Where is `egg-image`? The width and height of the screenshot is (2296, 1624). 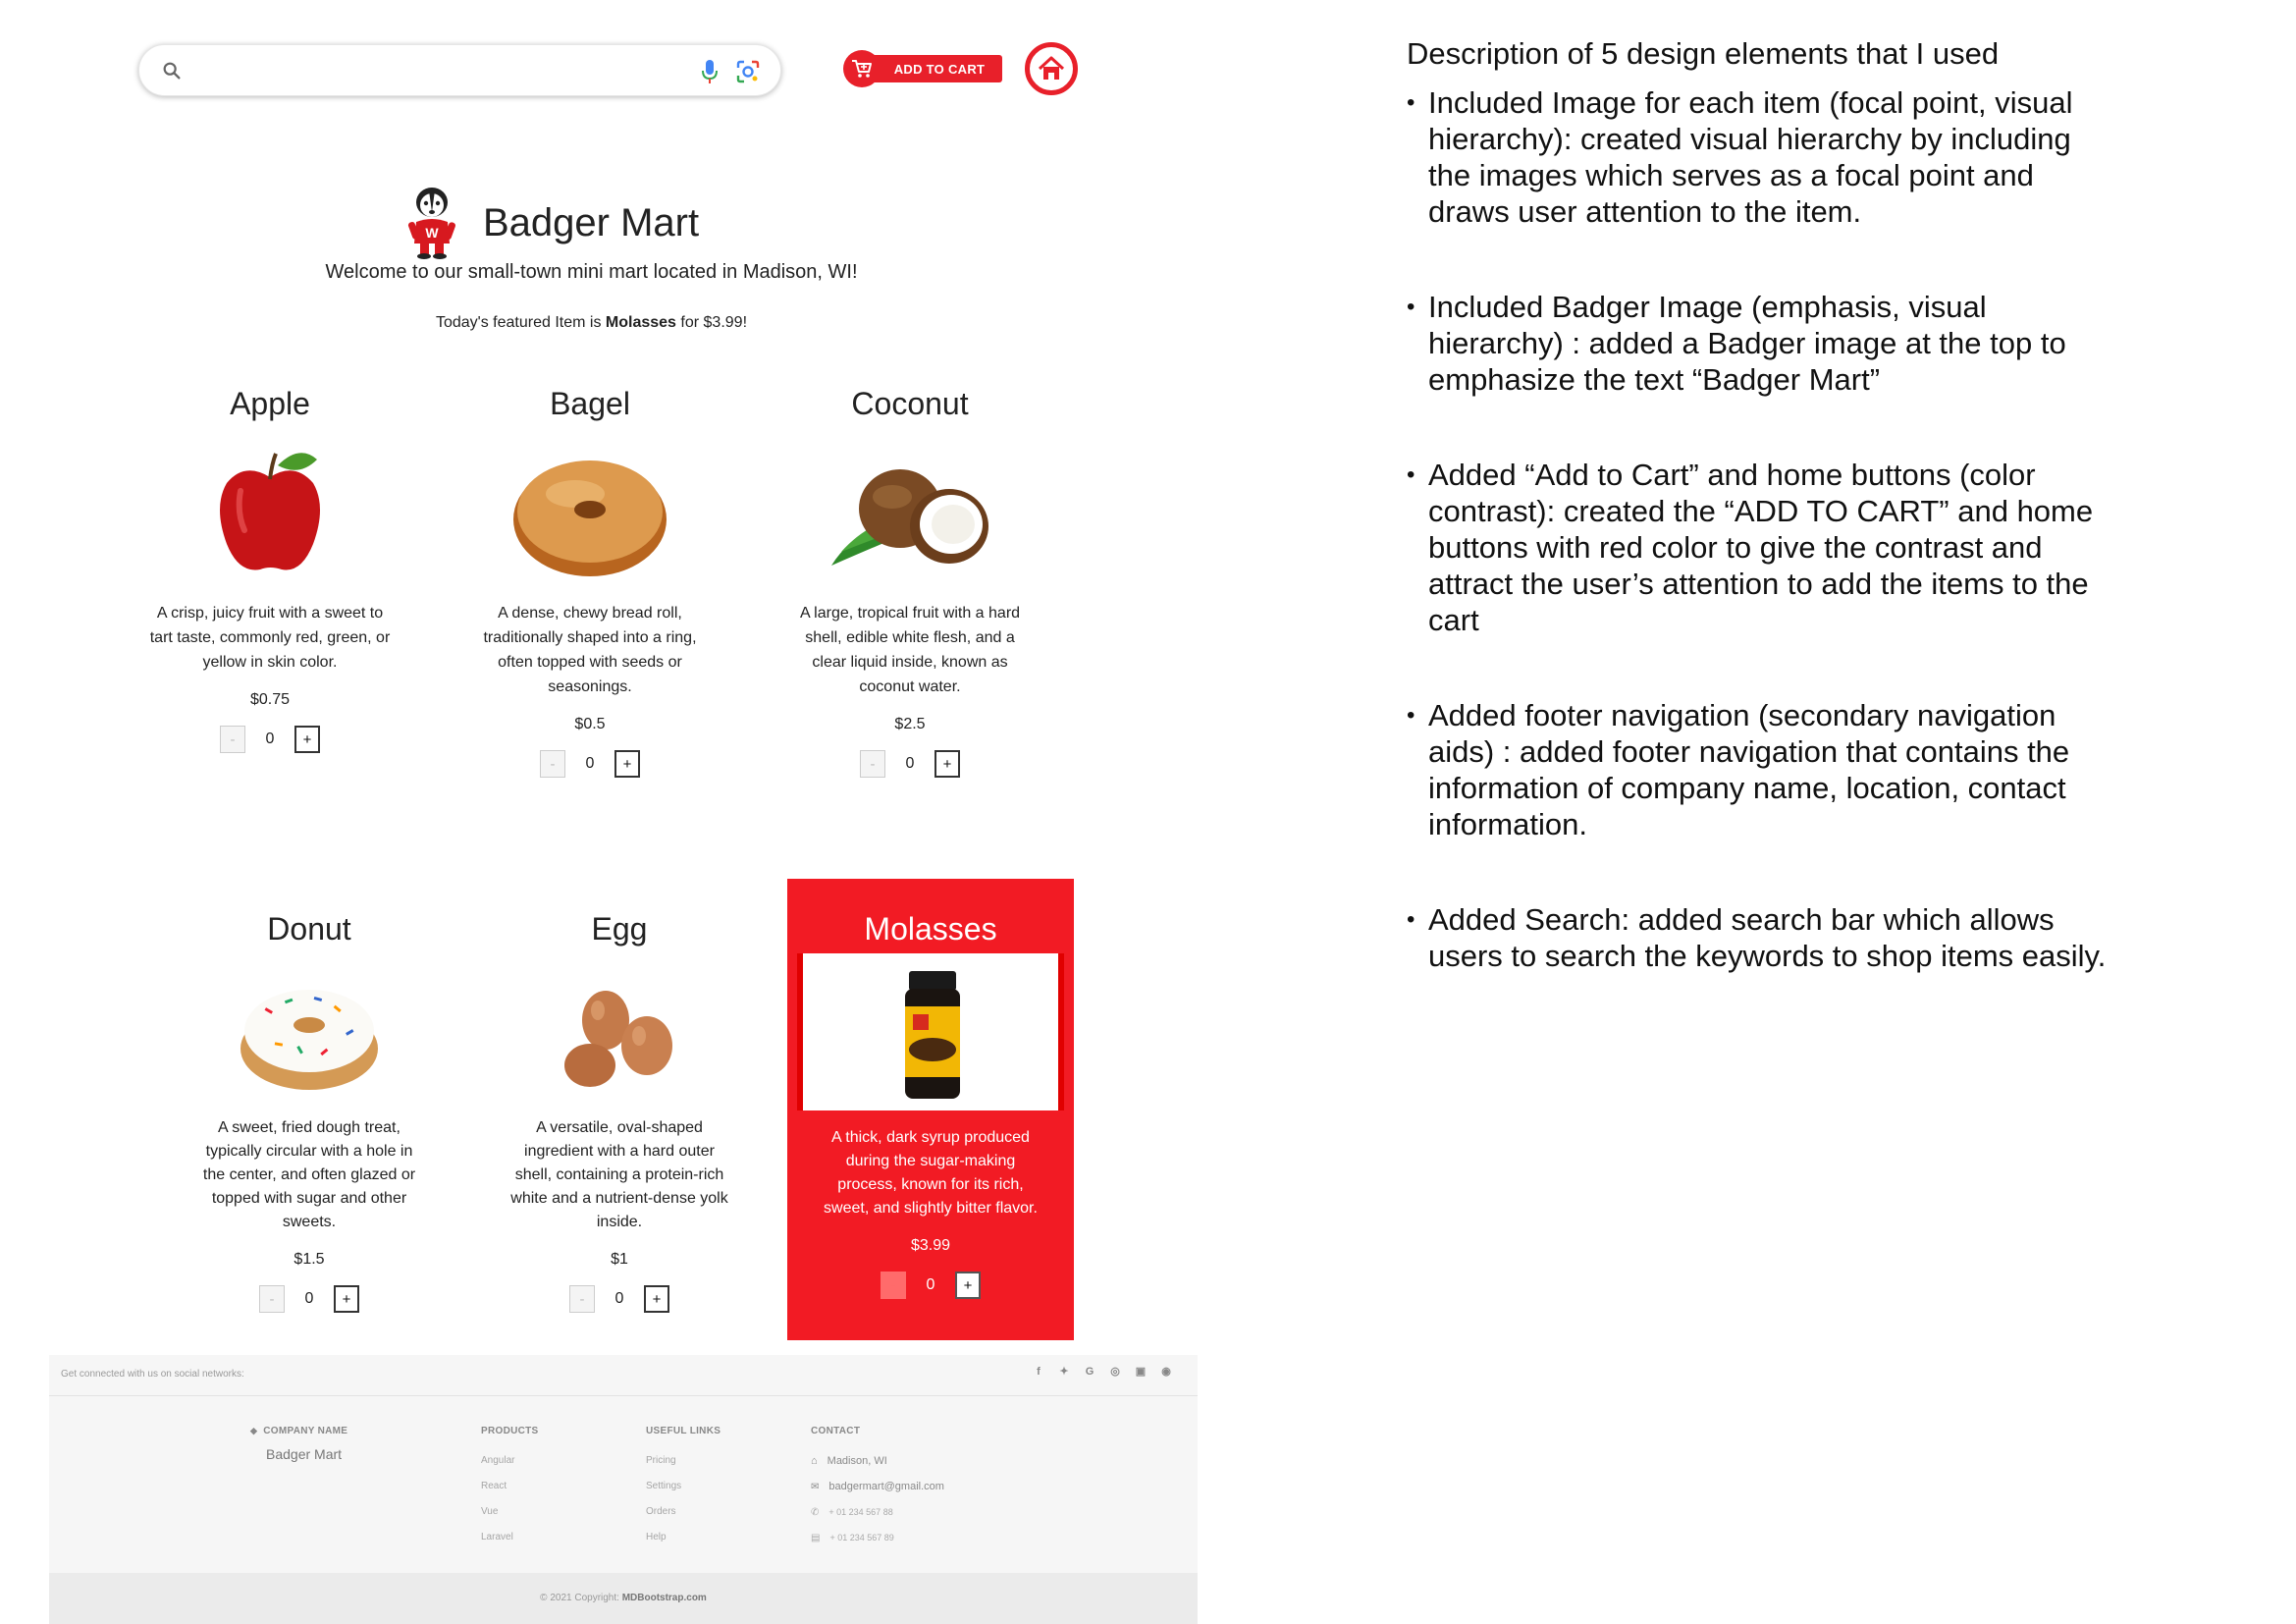 egg-image is located at coordinates (619, 1034).